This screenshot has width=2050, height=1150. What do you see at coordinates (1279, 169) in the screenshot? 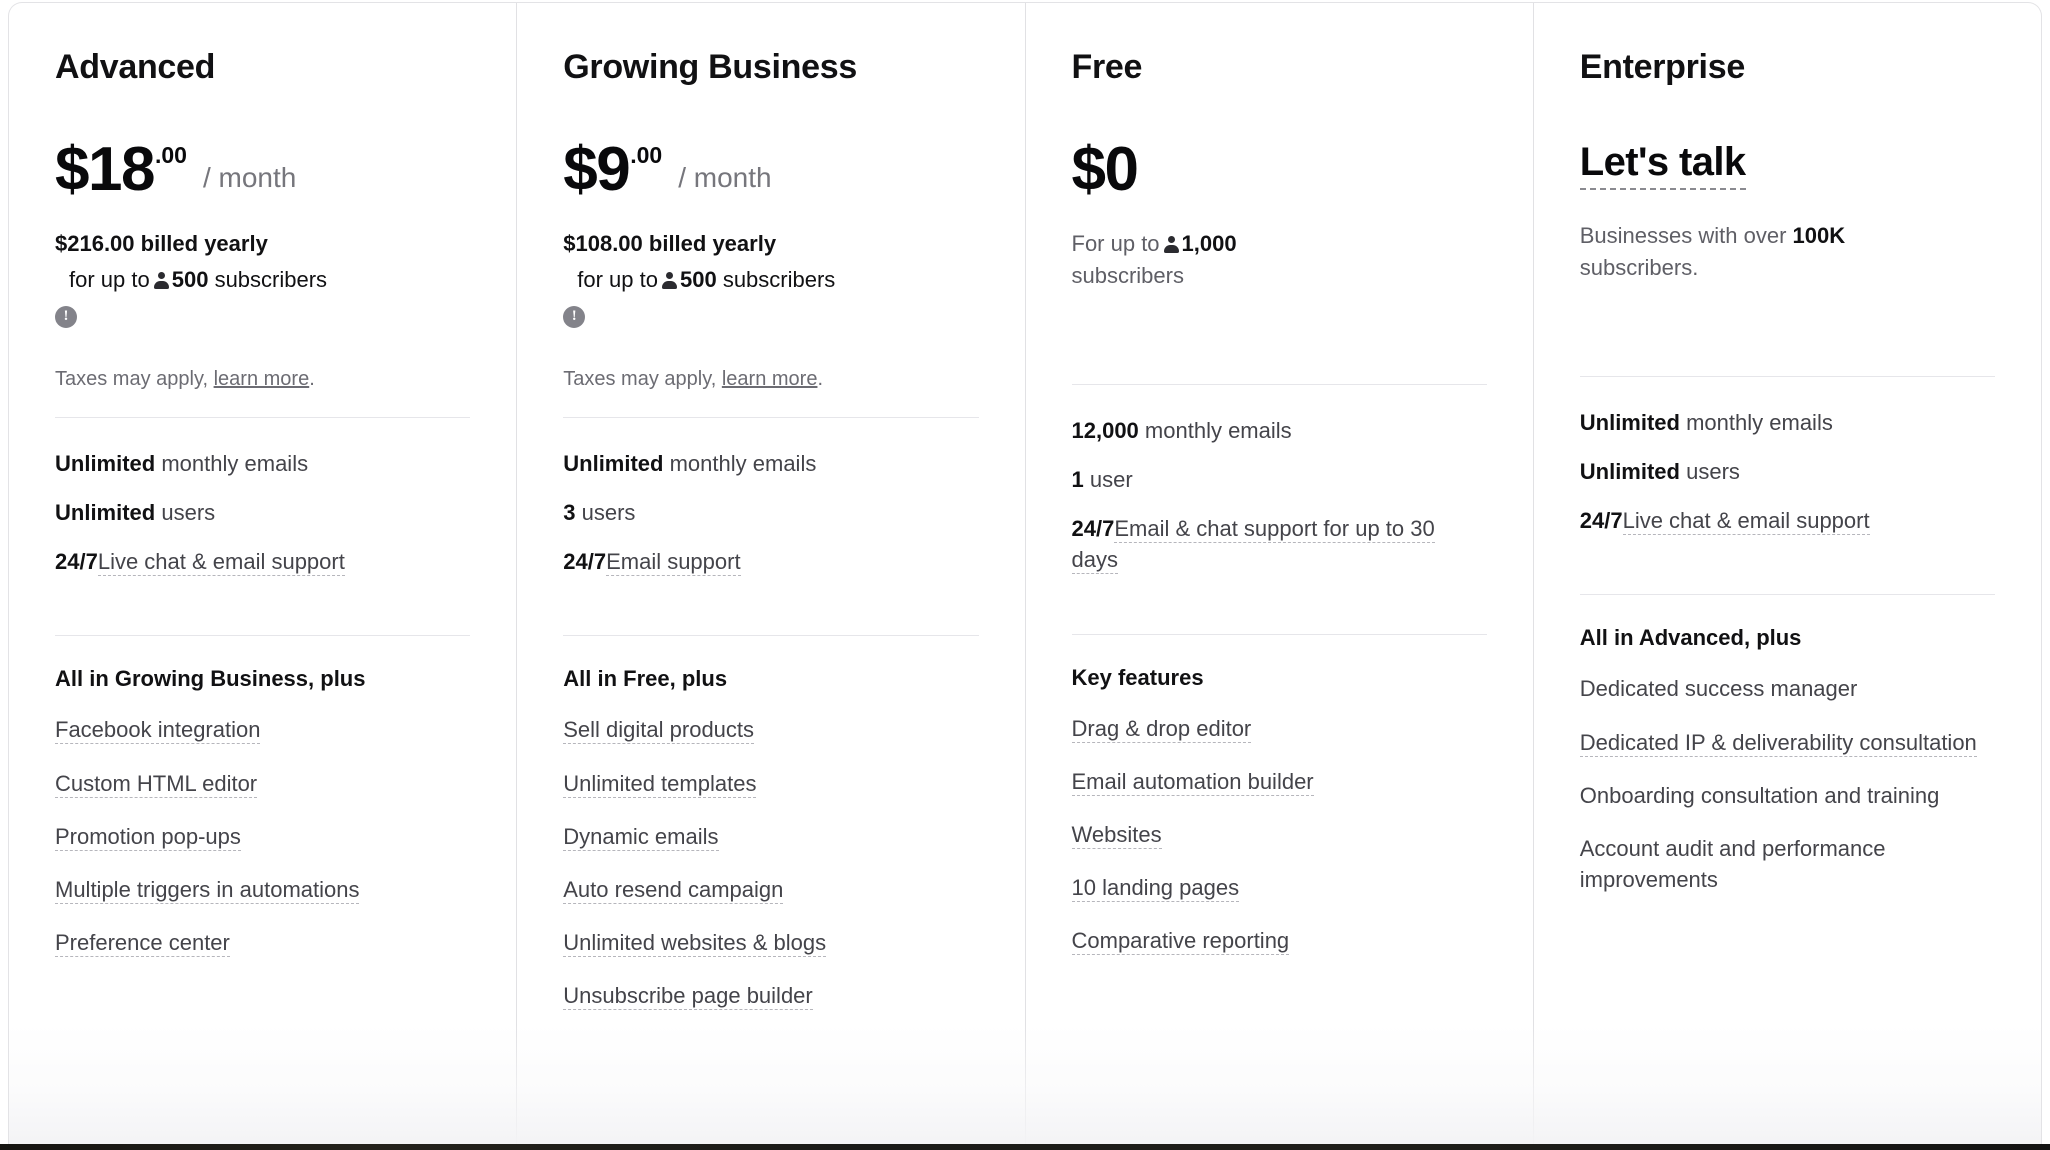
I see `price-row: $0` at bounding box center [1279, 169].